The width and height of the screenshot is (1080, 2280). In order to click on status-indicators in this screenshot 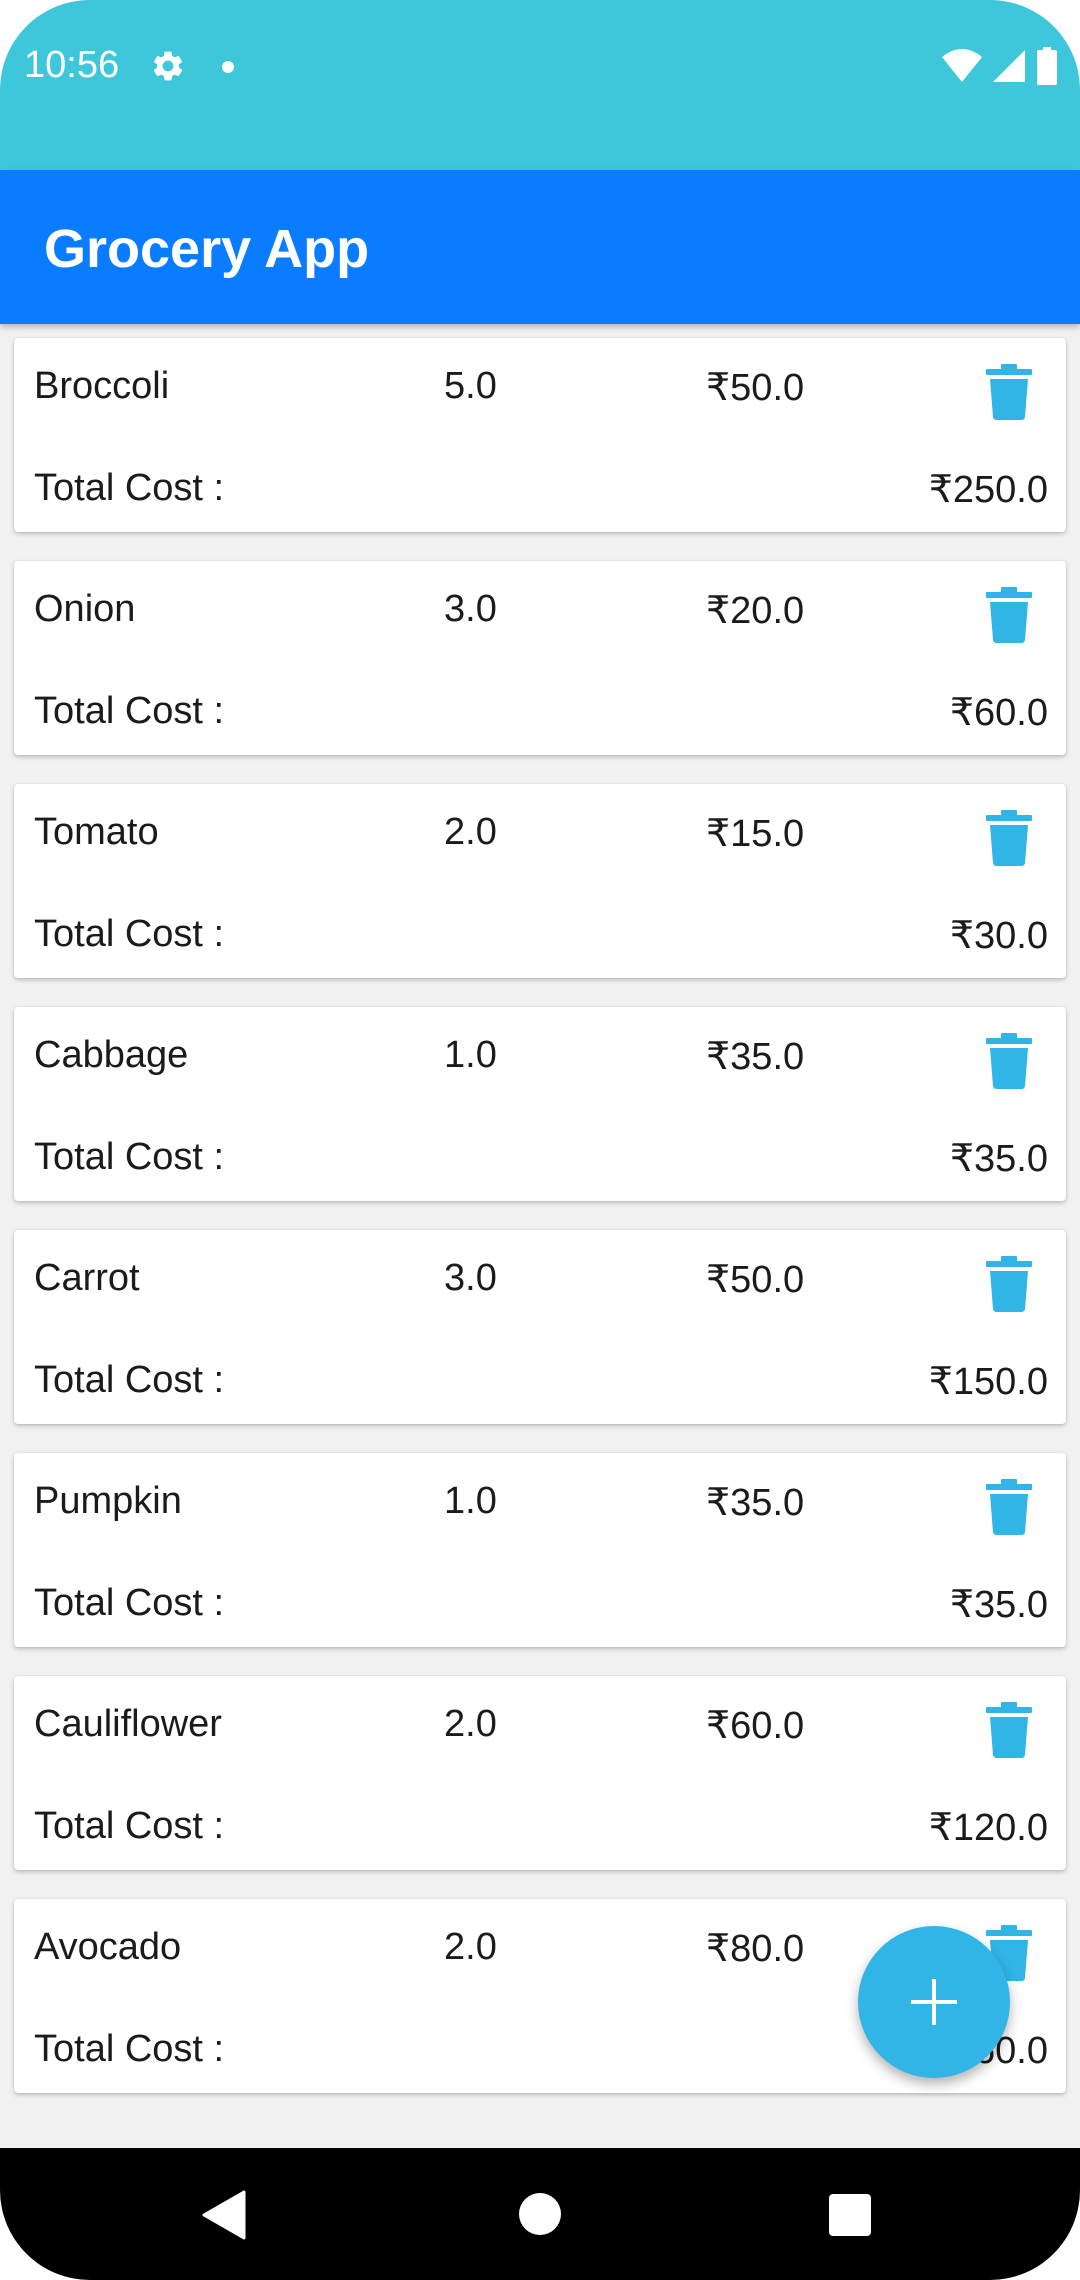, I will do `click(1000, 66)`.